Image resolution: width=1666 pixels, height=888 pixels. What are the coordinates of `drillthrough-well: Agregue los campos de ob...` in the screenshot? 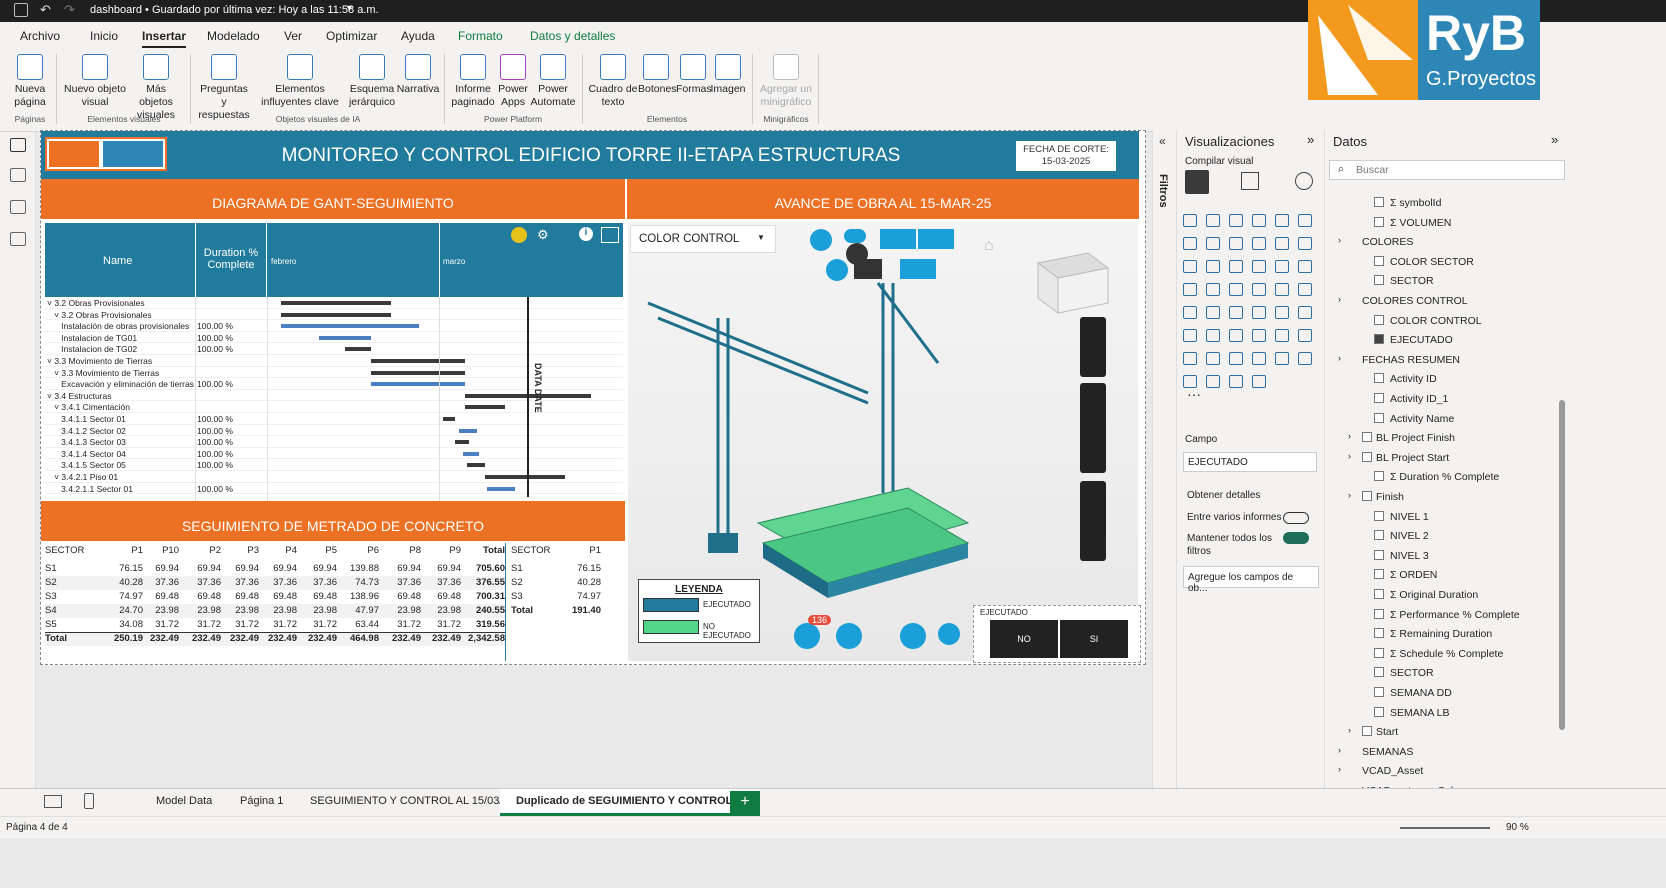 It's located at (1251, 580).